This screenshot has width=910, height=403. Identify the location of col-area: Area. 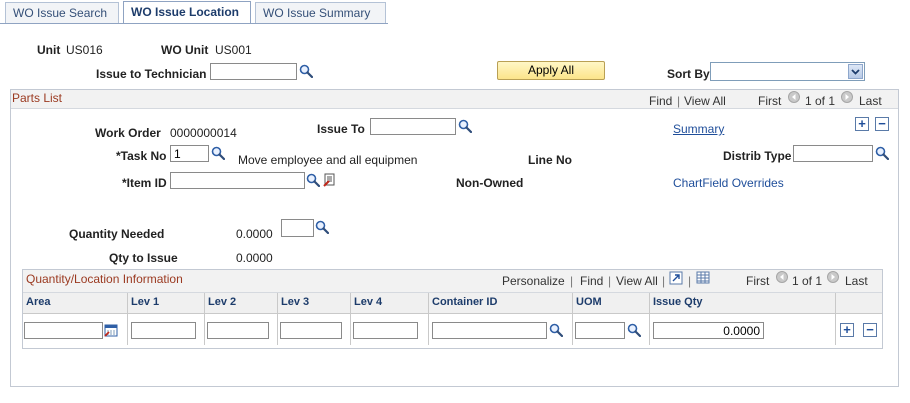
(38, 302).